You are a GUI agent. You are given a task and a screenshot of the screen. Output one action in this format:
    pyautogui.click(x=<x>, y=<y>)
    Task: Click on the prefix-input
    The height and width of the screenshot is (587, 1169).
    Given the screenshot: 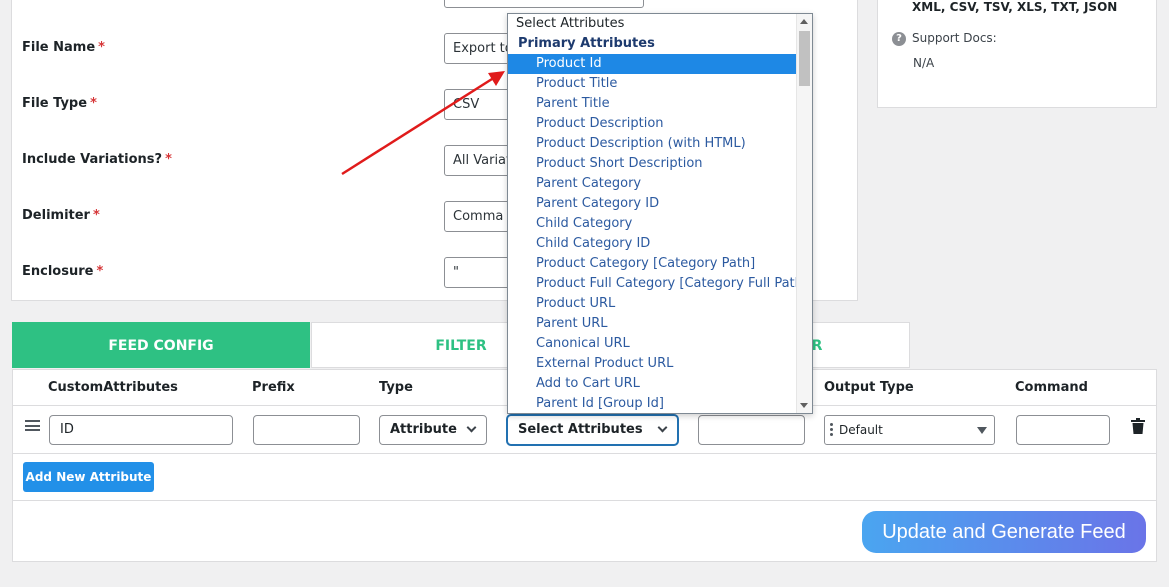 What is the action you would take?
    pyautogui.click(x=306, y=430)
    